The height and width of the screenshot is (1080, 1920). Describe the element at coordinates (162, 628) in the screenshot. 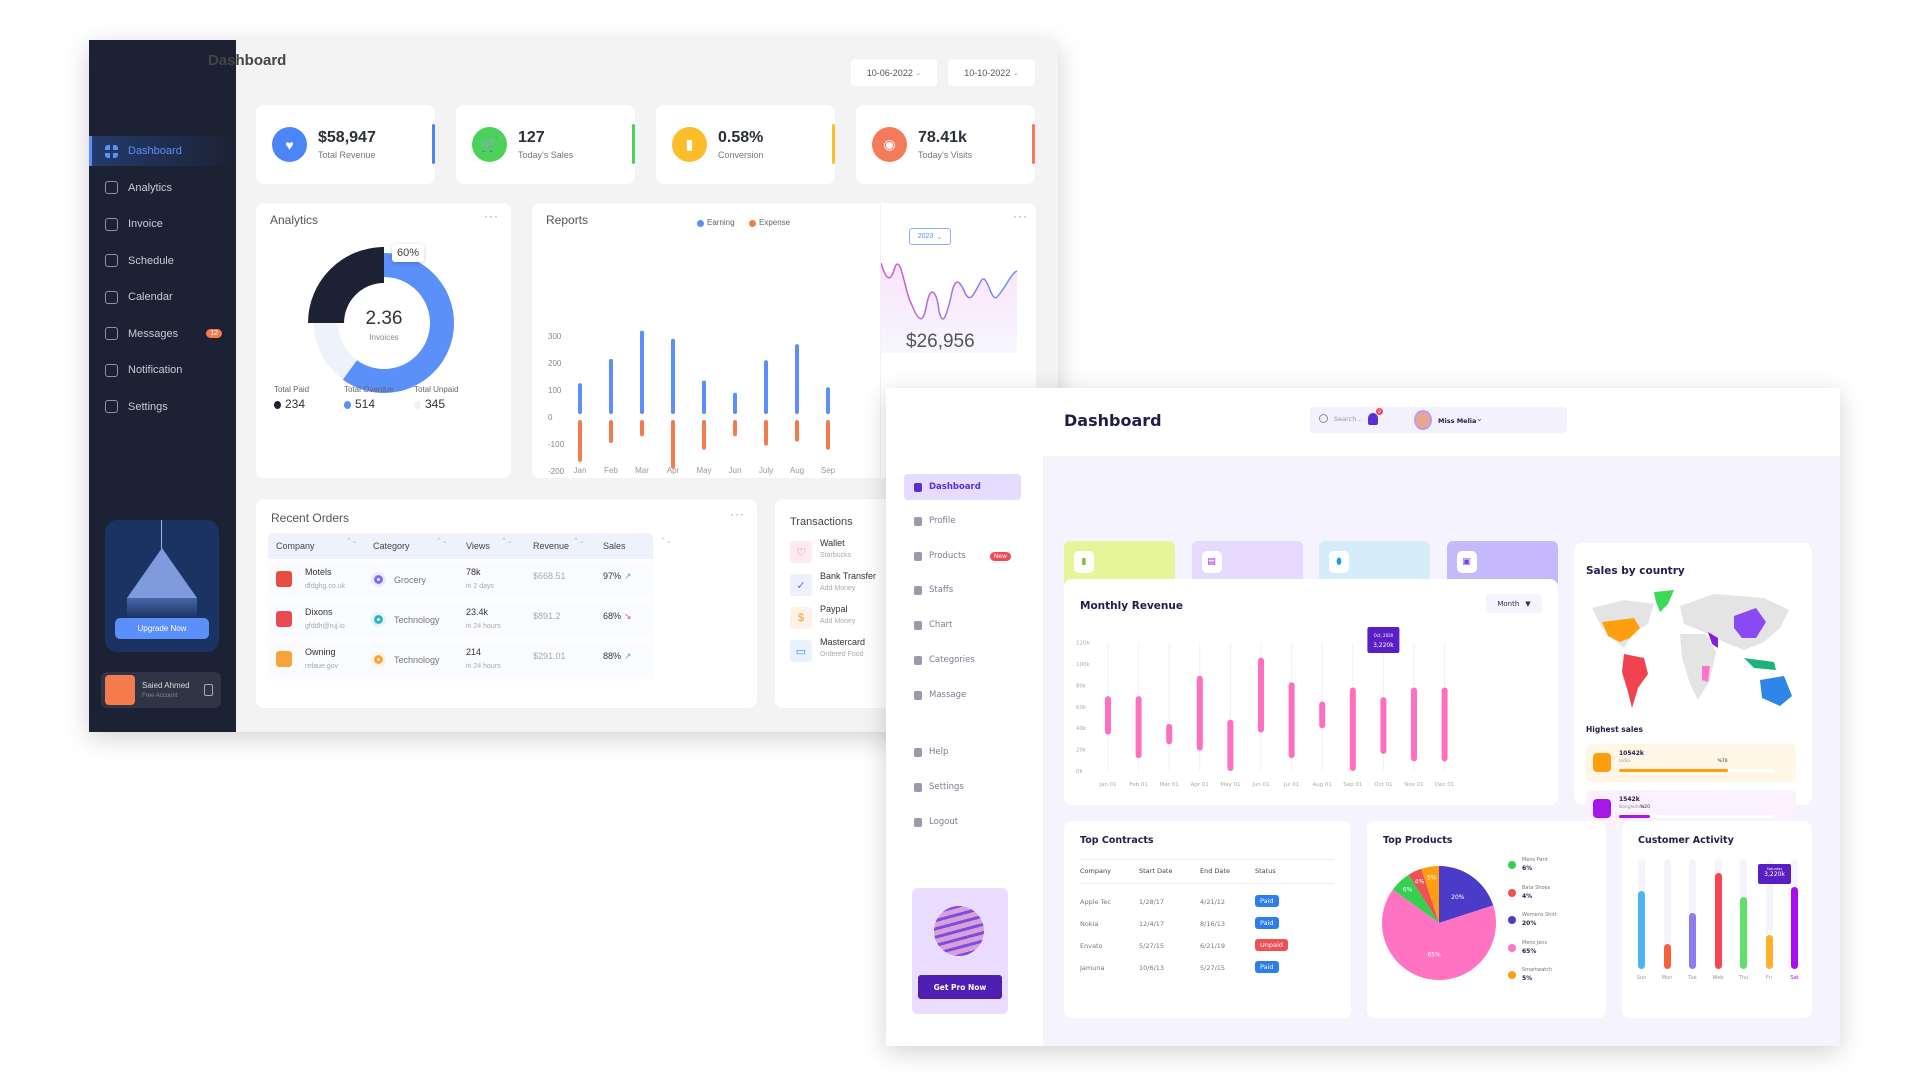

I see `upgrade-button: Upgrade Now` at that location.